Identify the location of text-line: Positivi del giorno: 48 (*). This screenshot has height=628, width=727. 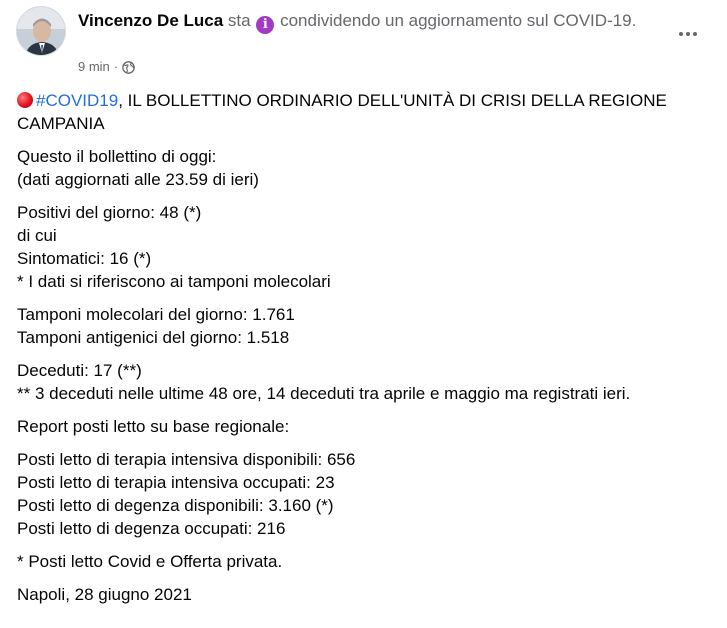
(109, 212).